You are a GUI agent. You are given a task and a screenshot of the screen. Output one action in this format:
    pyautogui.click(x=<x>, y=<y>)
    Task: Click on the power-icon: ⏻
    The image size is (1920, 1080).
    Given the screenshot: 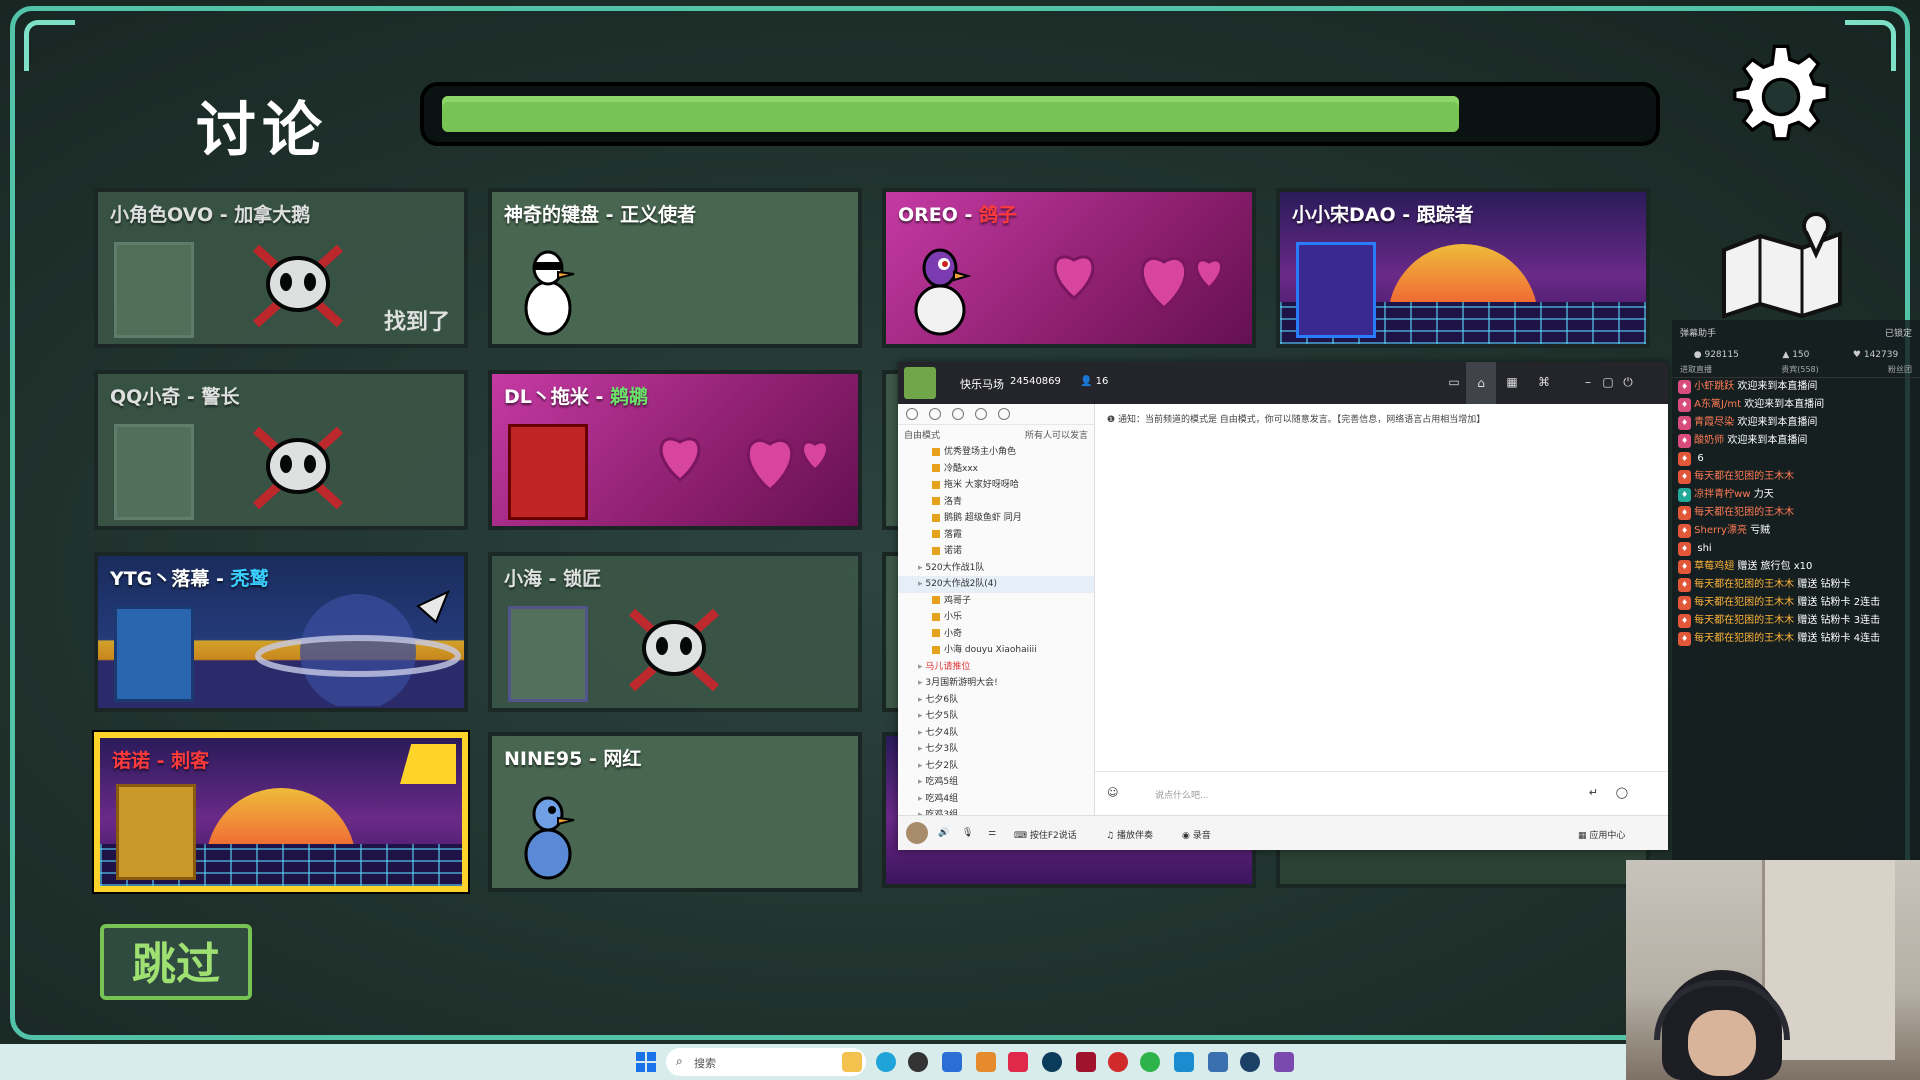 What is the action you would take?
    pyautogui.click(x=1628, y=382)
    